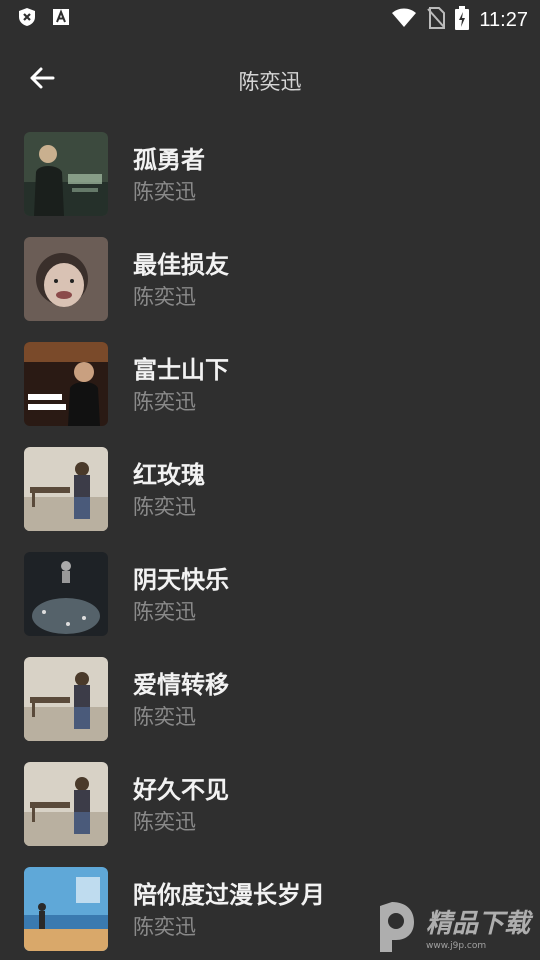  Describe the element at coordinates (270, 390) in the screenshot. I see `song-item: 富士山下 陈奕迅` at that location.